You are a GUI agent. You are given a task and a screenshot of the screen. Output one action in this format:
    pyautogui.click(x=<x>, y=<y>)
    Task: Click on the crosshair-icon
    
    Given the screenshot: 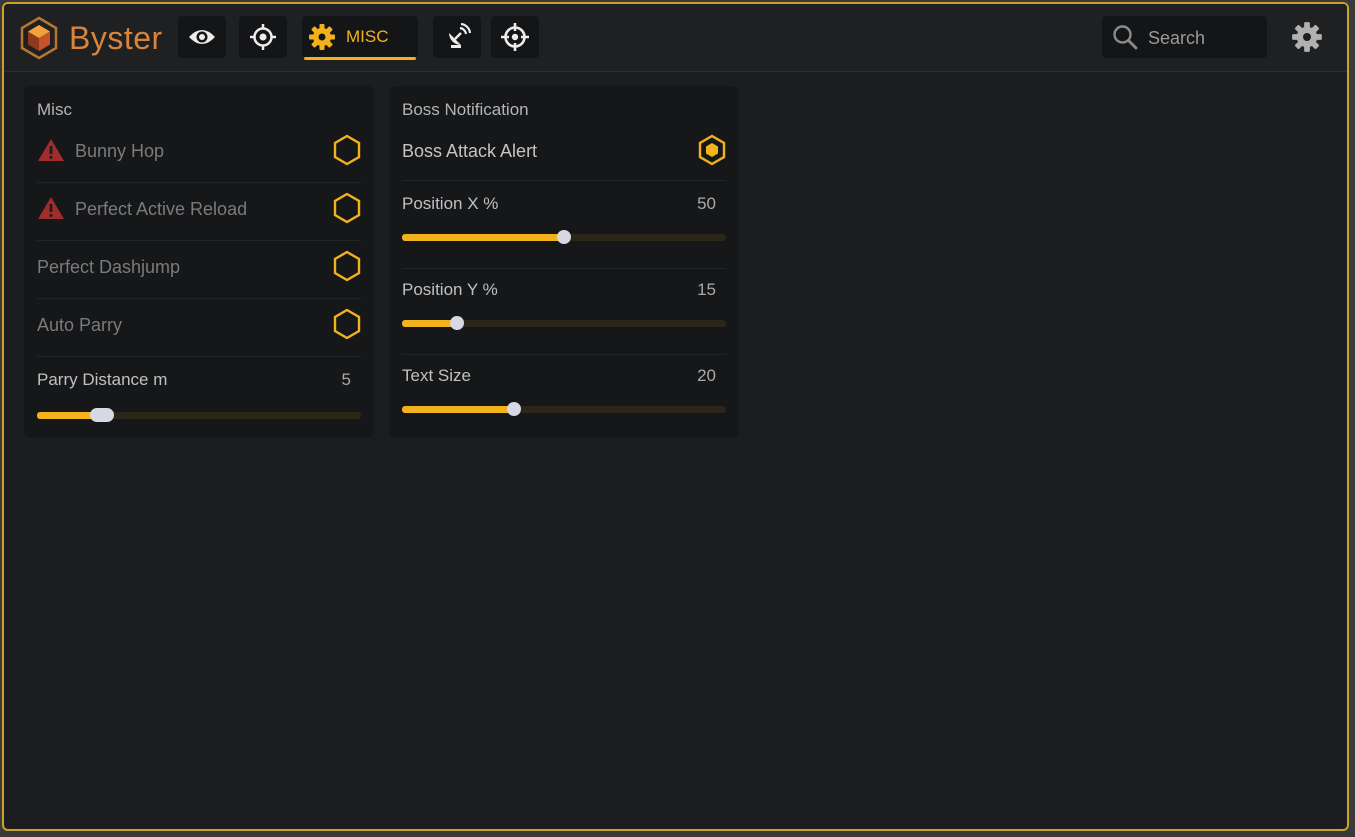 What is the action you would take?
    pyautogui.click(x=515, y=37)
    